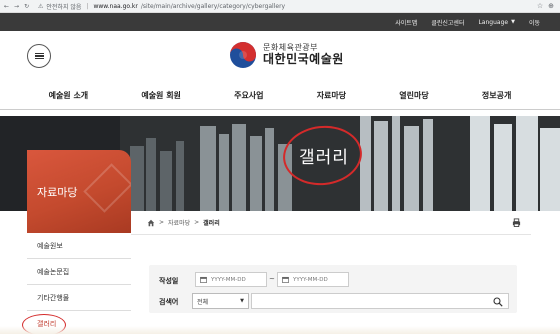 Image resolution: width=560 pixels, height=334 pixels. What do you see at coordinates (79, 298) in the screenshot?
I see `sidebar-item-other-publications: 기타간행물` at bounding box center [79, 298].